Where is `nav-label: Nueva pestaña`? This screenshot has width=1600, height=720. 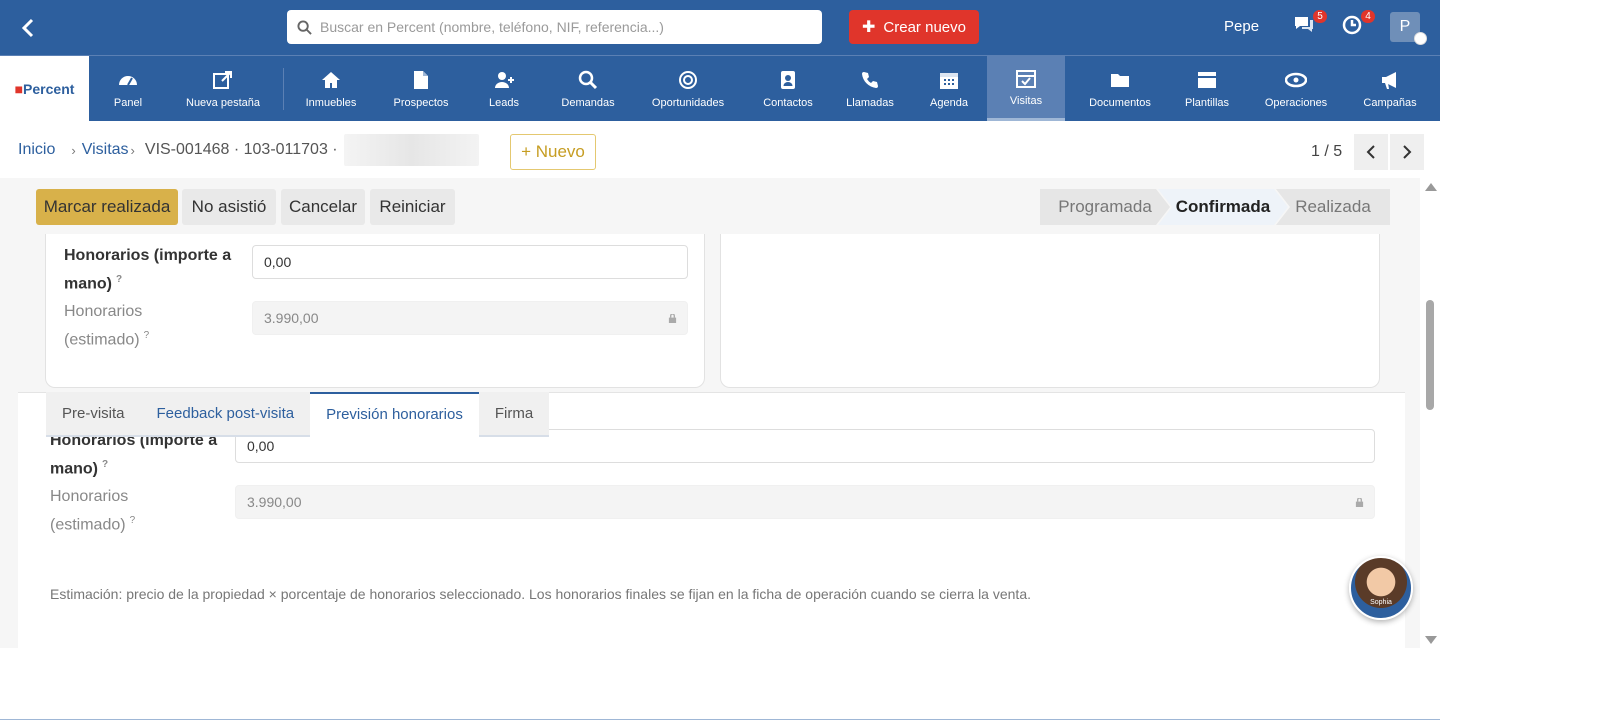 nav-label: Nueva pestaña is located at coordinates (223, 102).